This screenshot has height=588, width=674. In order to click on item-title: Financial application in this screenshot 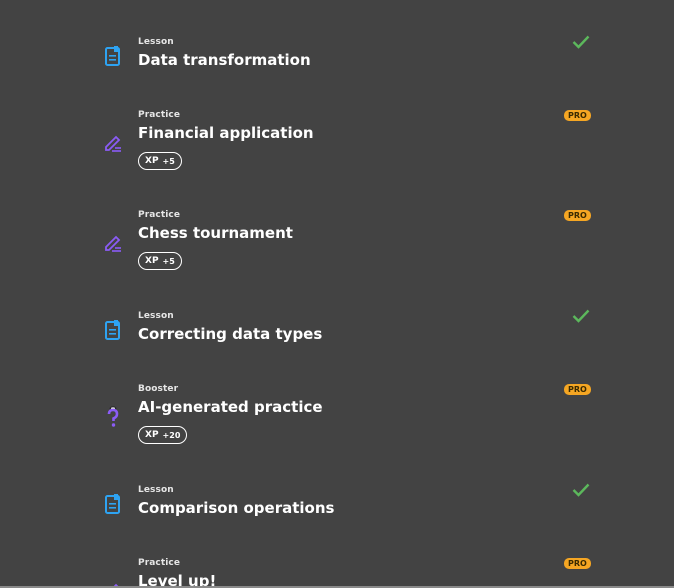, I will do `click(226, 133)`.